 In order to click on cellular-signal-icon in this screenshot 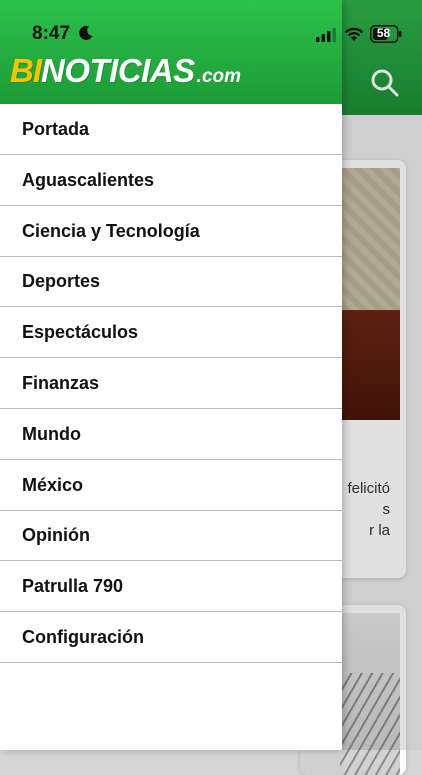, I will do `click(326, 35)`.